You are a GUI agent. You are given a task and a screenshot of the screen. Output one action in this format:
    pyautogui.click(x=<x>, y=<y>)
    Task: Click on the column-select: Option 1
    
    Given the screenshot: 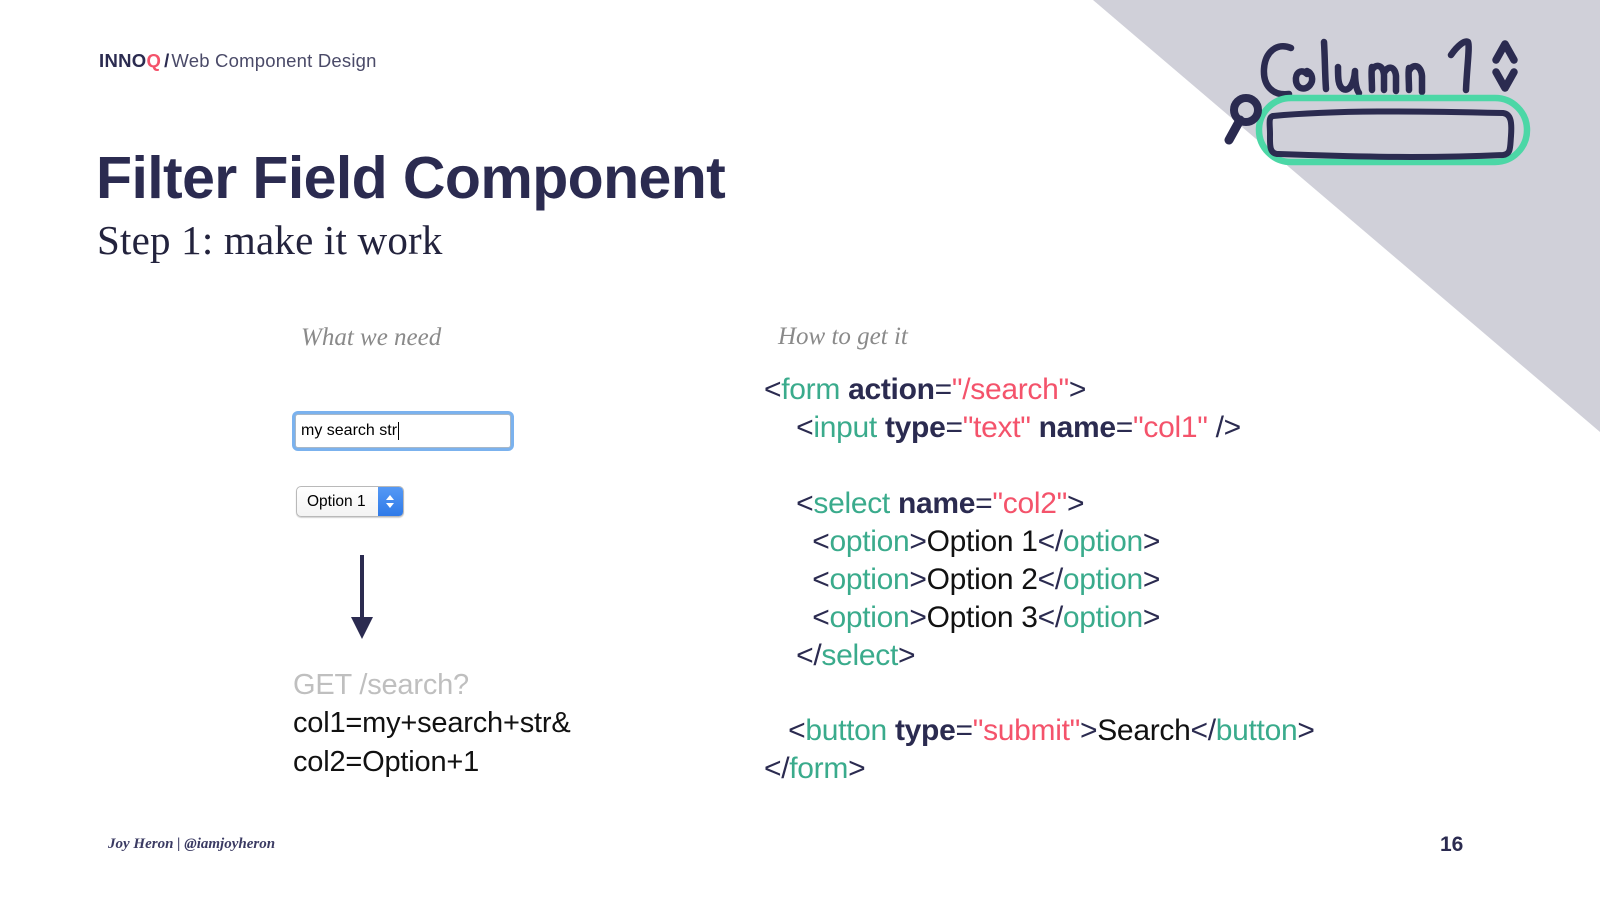 What is the action you would take?
    pyautogui.click(x=350, y=501)
    